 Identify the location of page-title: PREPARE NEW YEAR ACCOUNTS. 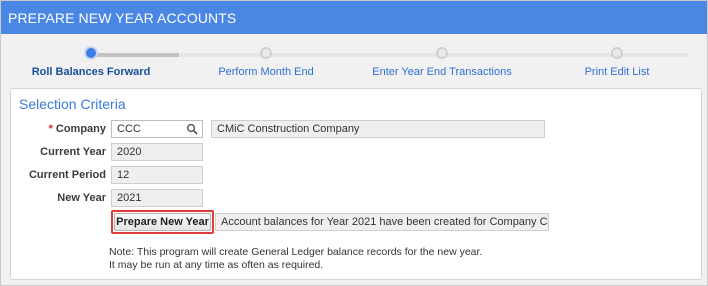
(122, 18).